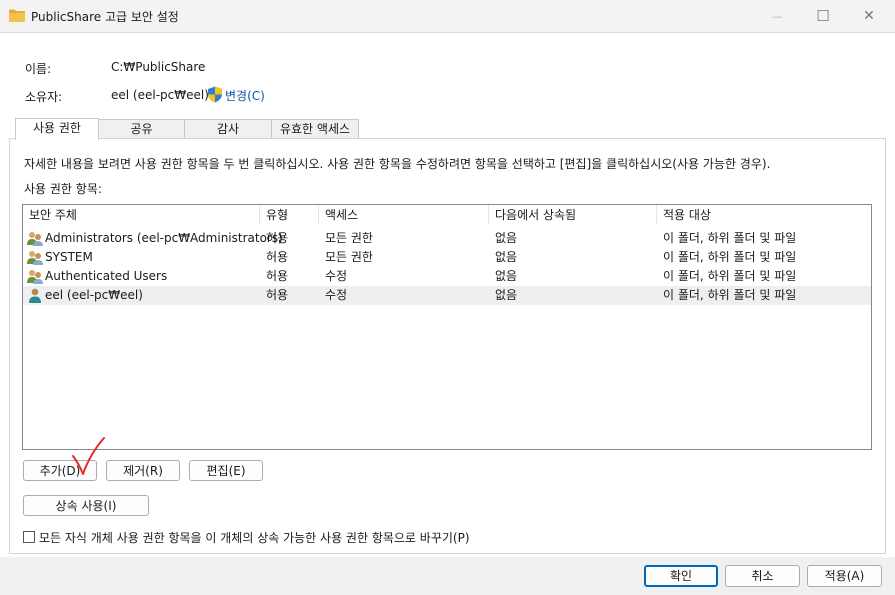 Image resolution: width=895 pixels, height=595 pixels. I want to click on checkmark-annotation-icon, so click(88, 456).